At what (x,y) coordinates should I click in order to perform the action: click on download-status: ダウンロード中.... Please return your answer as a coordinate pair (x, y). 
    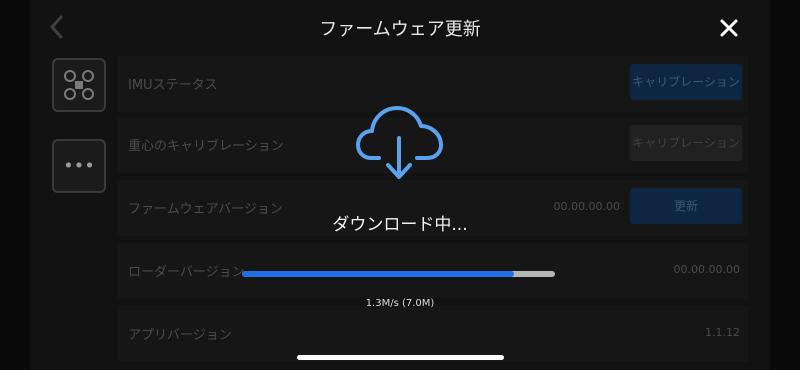
    Looking at the image, I should click on (400, 225).